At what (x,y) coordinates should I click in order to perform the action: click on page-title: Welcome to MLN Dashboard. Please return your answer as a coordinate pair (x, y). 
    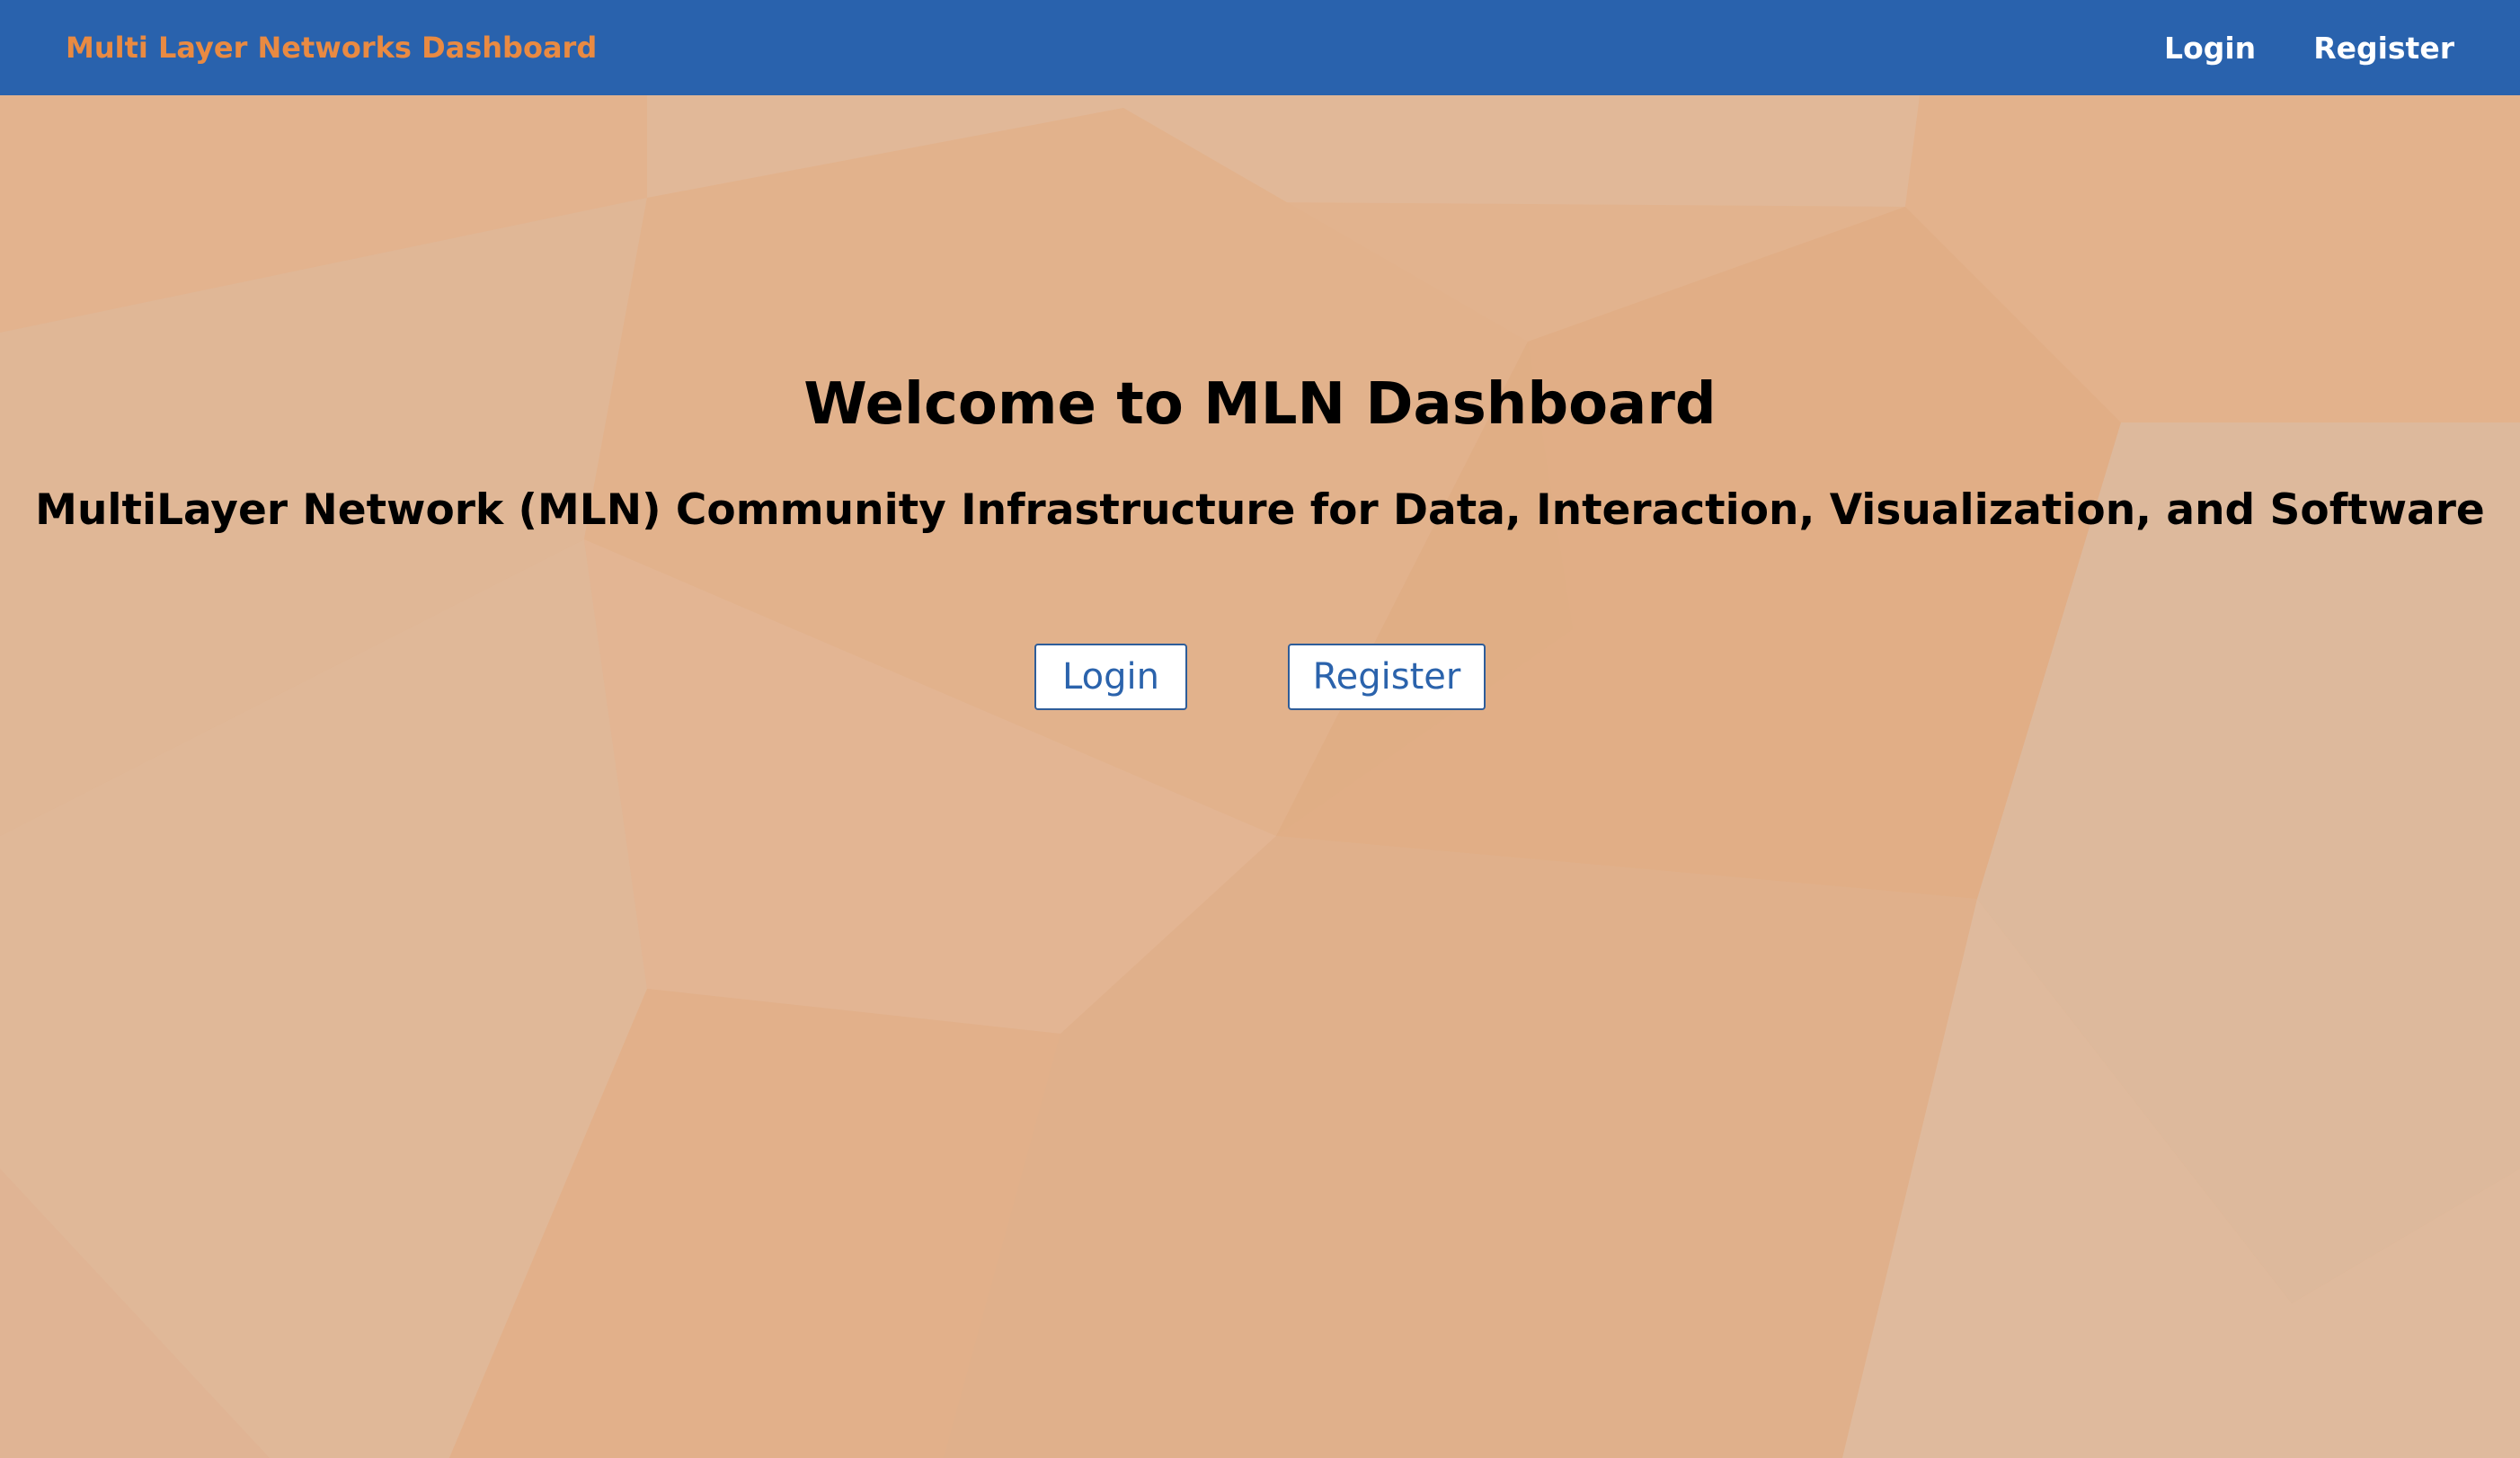
    Looking at the image, I should click on (1260, 404).